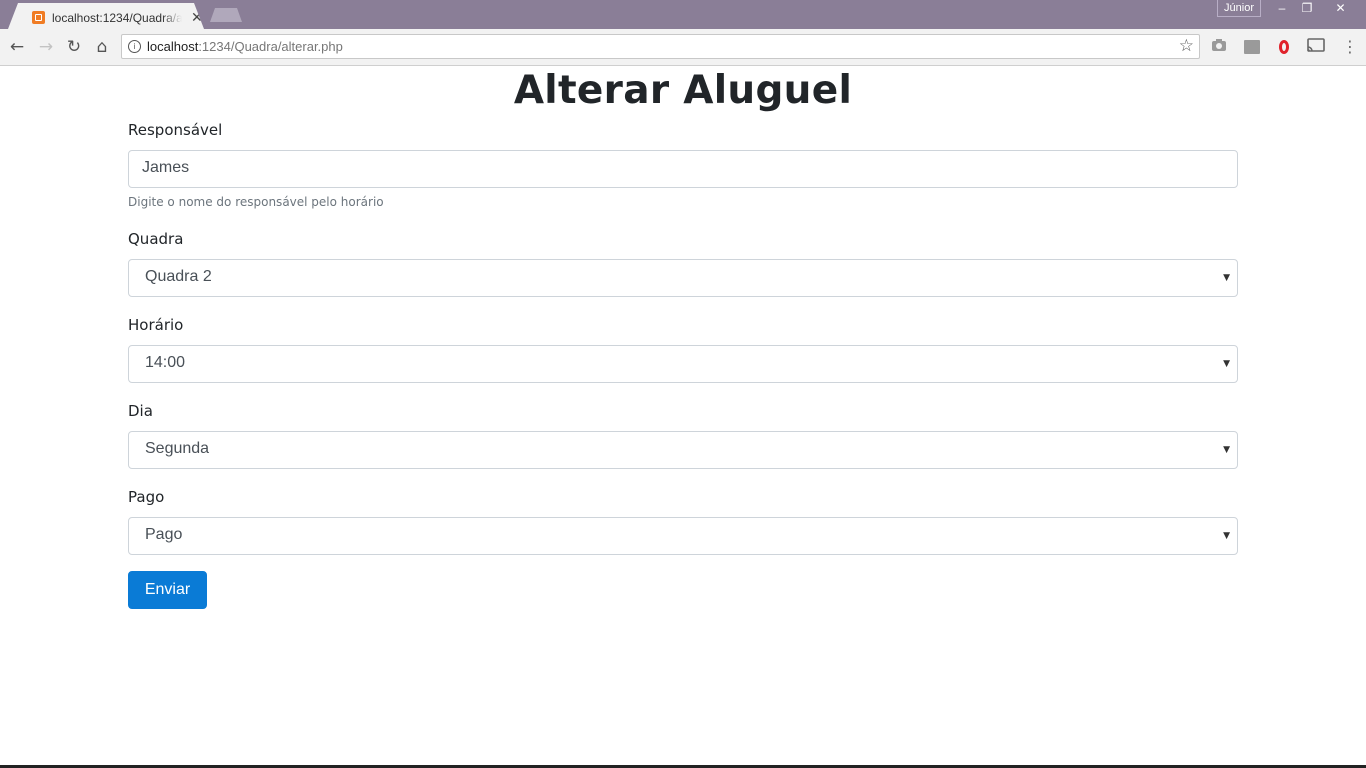 The width and height of the screenshot is (1366, 768). Describe the element at coordinates (166, 167) in the screenshot. I see `responsavel-value: James` at that location.